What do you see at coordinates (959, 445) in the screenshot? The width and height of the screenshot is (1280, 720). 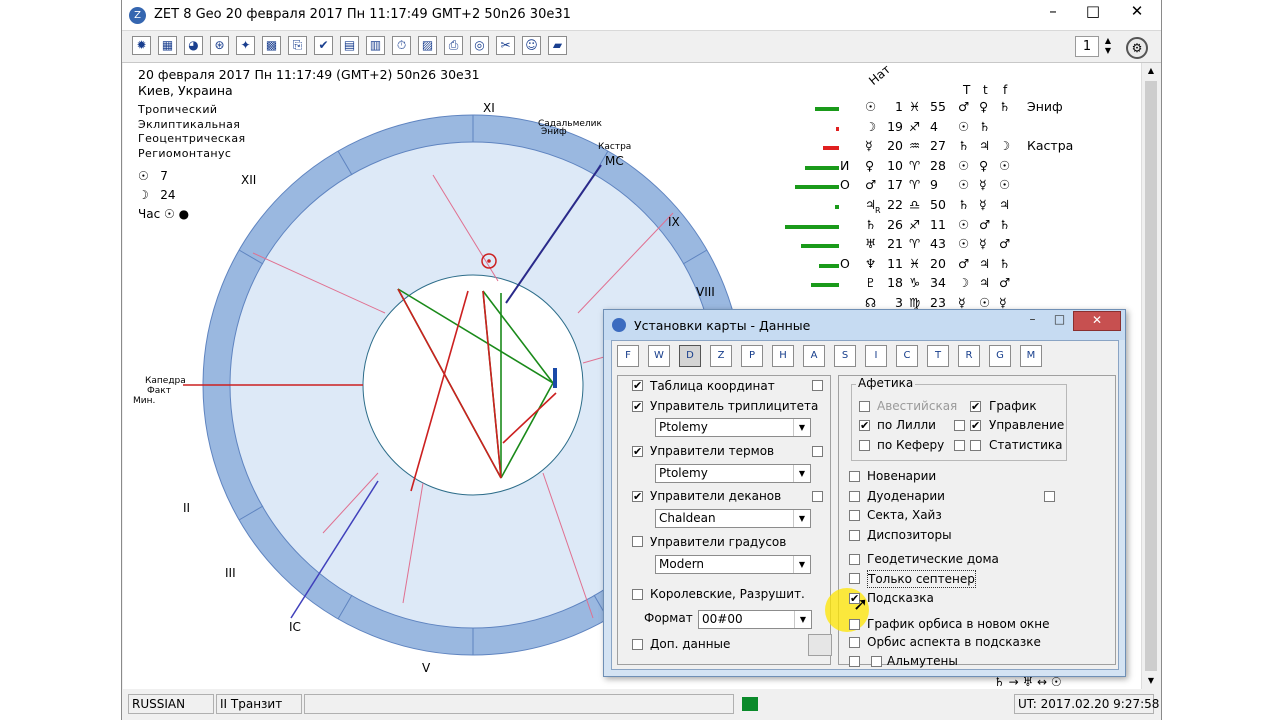 I see `kepler-extra-checkbox` at bounding box center [959, 445].